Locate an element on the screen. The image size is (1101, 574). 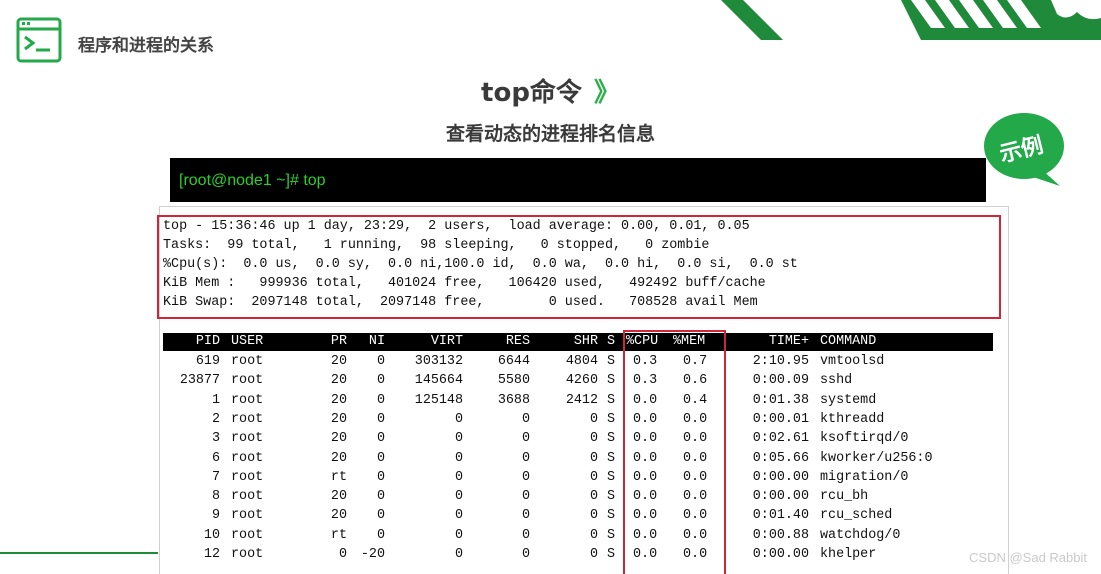
cell-pid: 1 is located at coordinates (215, 400).